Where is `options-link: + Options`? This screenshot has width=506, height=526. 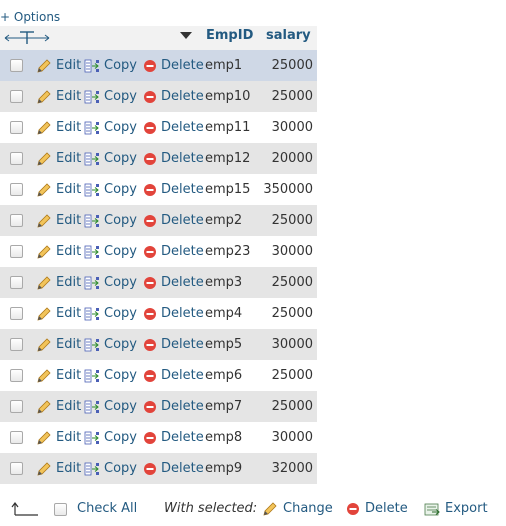 options-link: + Options is located at coordinates (30, 17).